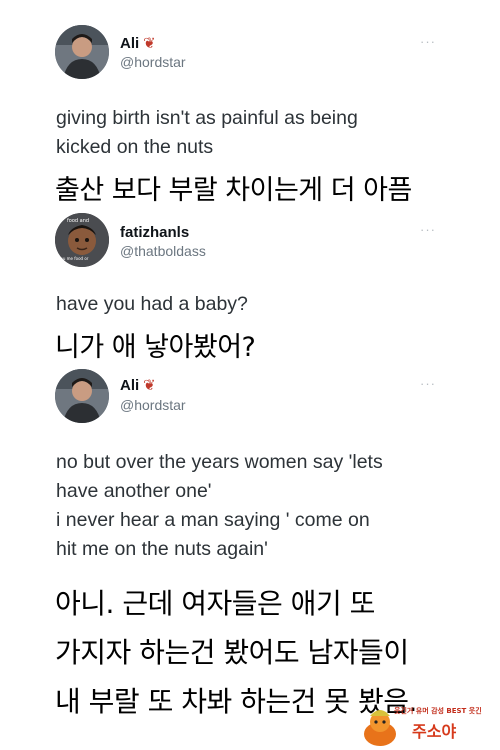  I want to click on tweet-line: i never hear a man saying ' come on, so click(213, 520).